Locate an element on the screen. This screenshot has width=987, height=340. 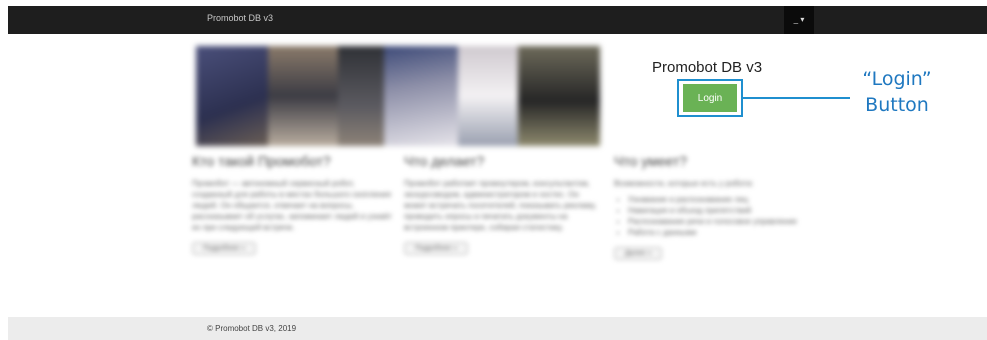
navbar-brand: Promobot DB v3 is located at coordinates (240, 18).